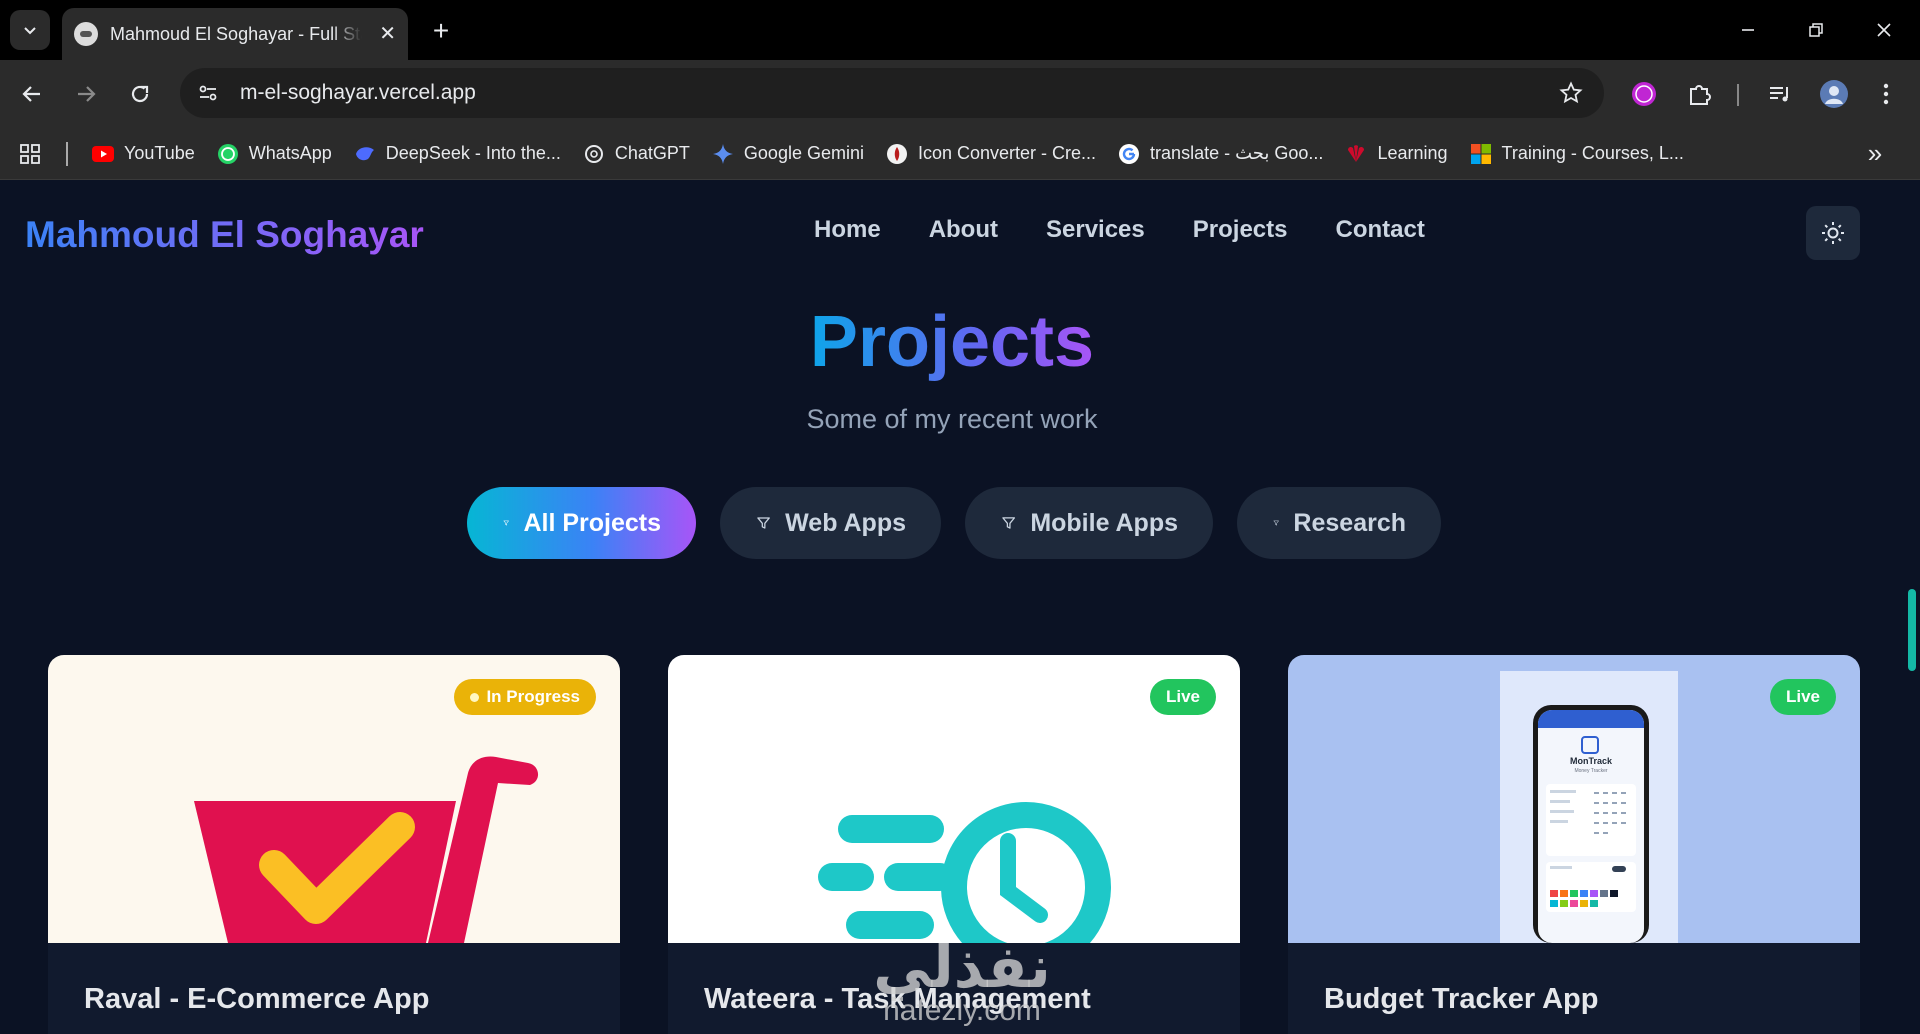 This screenshot has width=1920, height=1034. Describe the element at coordinates (159, 153) in the screenshot. I see `bookmark-label: YouTube` at that location.